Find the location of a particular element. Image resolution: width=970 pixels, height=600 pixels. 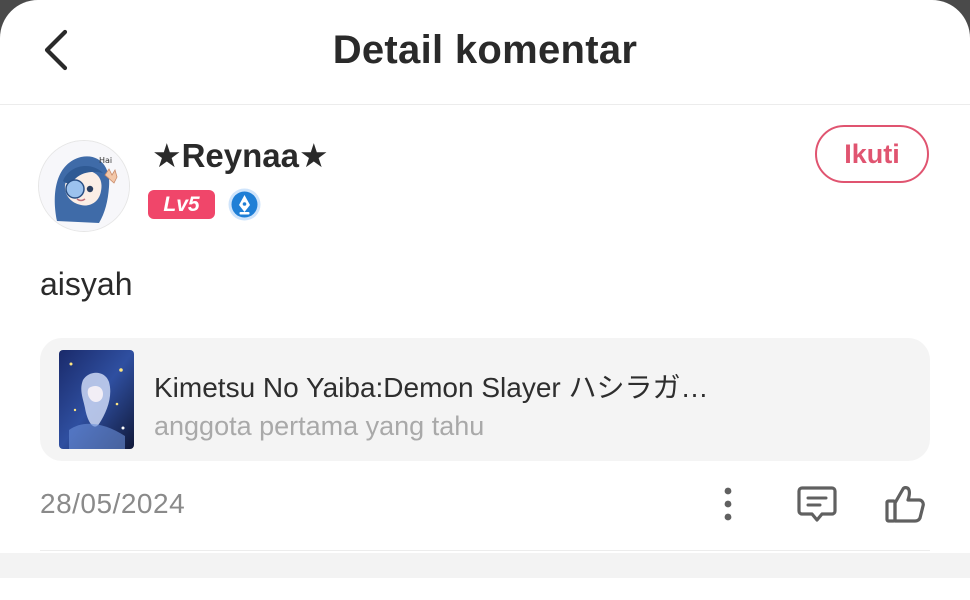

page-title: Detail komentar is located at coordinates (485, 50).